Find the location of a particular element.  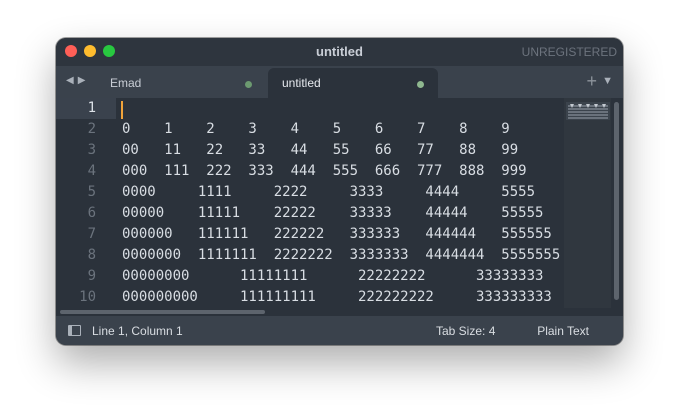

code-line: 000000000 111111111 222222222 333333333 is located at coordinates (337, 297).